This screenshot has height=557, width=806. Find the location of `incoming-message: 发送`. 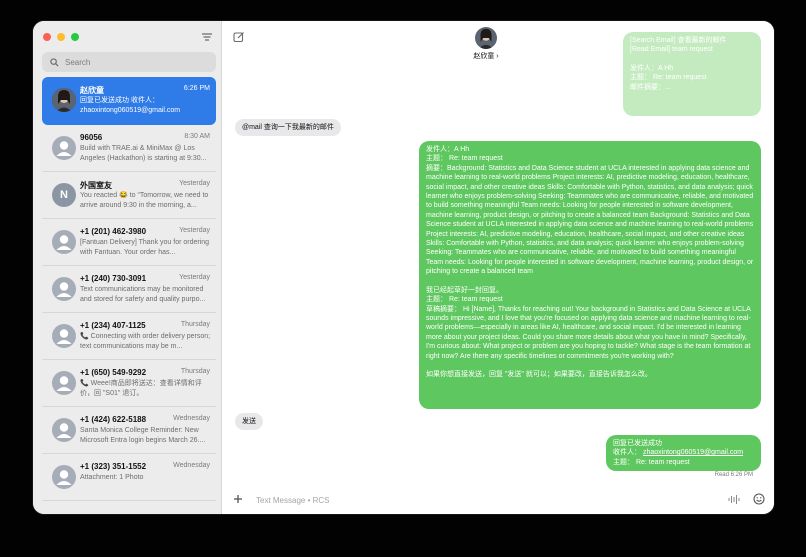

incoming-message: 发送 is located at coordinates (249, 422).